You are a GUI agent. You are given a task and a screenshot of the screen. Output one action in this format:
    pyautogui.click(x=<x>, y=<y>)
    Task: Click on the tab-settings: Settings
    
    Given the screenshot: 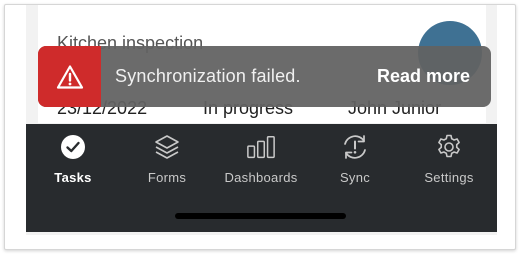 What is the action you would take?
    pyautogui.click(x=449, y=161)
    